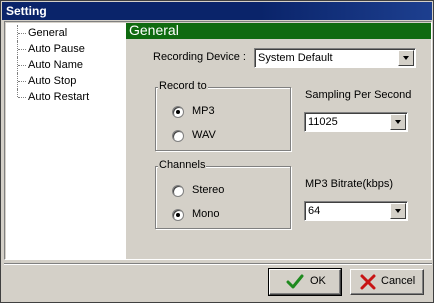 Image resolution: width=434 pixels, height=303 pixels. I want to click on sampling-value: 11025, so click(323, 122).